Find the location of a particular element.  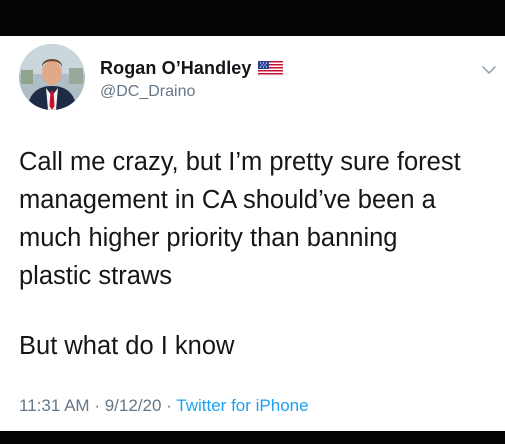

tweet-date: 9/12/20 is located at coordinates (133, 405).